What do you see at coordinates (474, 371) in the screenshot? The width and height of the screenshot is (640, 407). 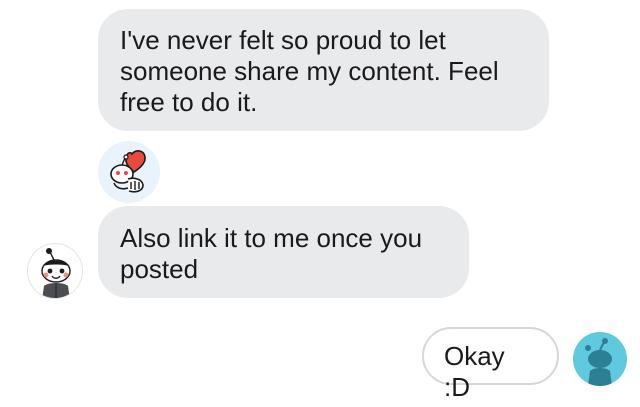 I see `message-line: Okay :D` at bounding box center [474, 371].